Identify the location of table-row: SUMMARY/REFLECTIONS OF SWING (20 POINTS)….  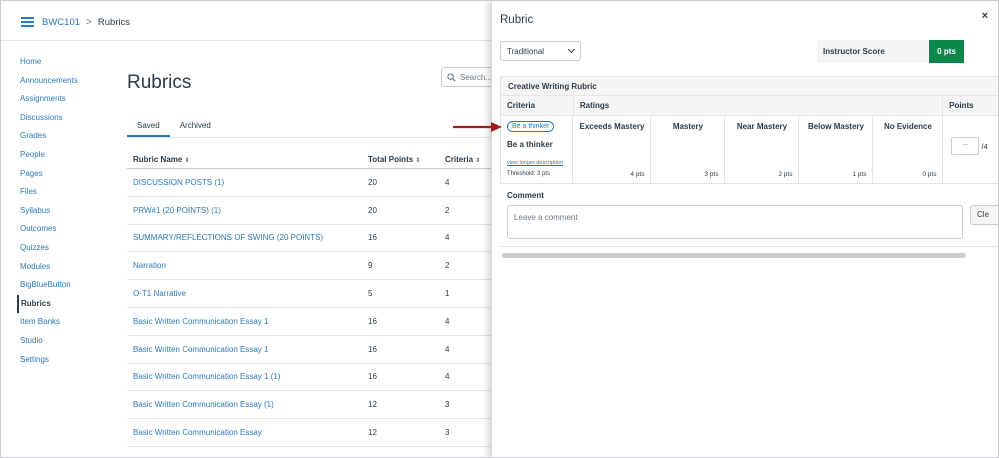
(309, 239).